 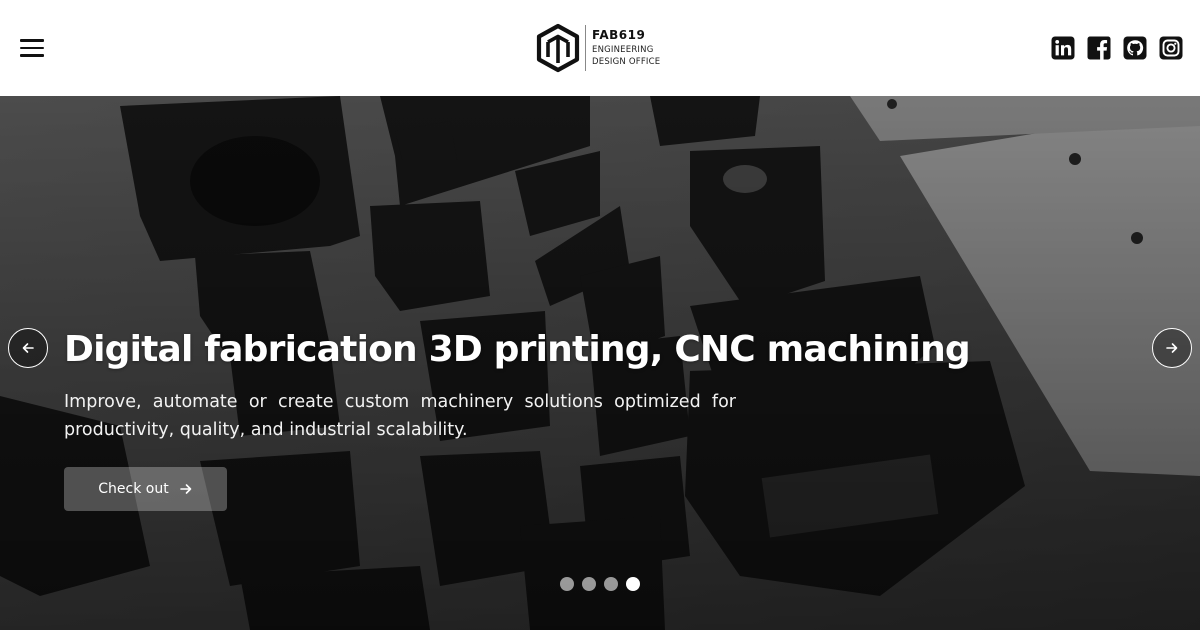 What do you see at coordinates (1117, 48) in the screenshot?
I see `social-links` at bounding box center [1117, 48].